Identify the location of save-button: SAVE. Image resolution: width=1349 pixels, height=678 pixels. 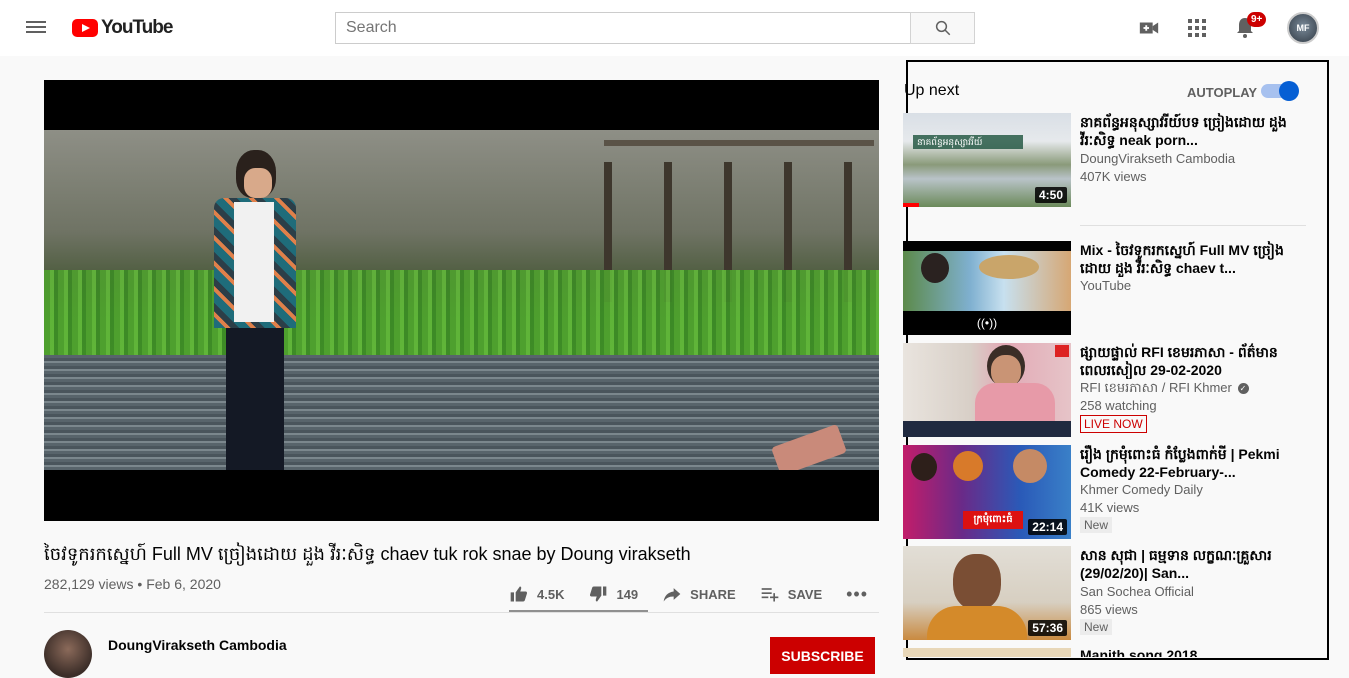
(791, 594).